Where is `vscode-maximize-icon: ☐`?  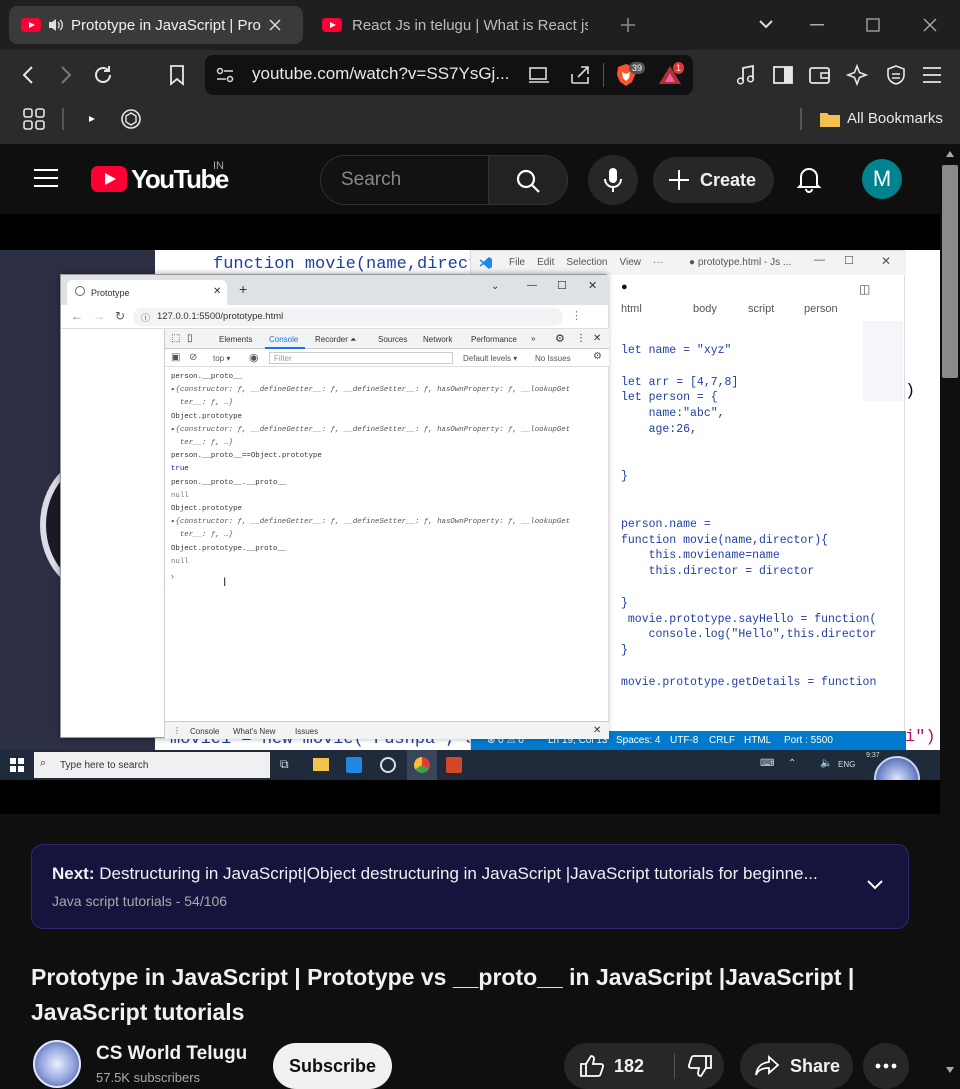
vscode-maximize-icon: ☐ is located at coordinates (849, 260).